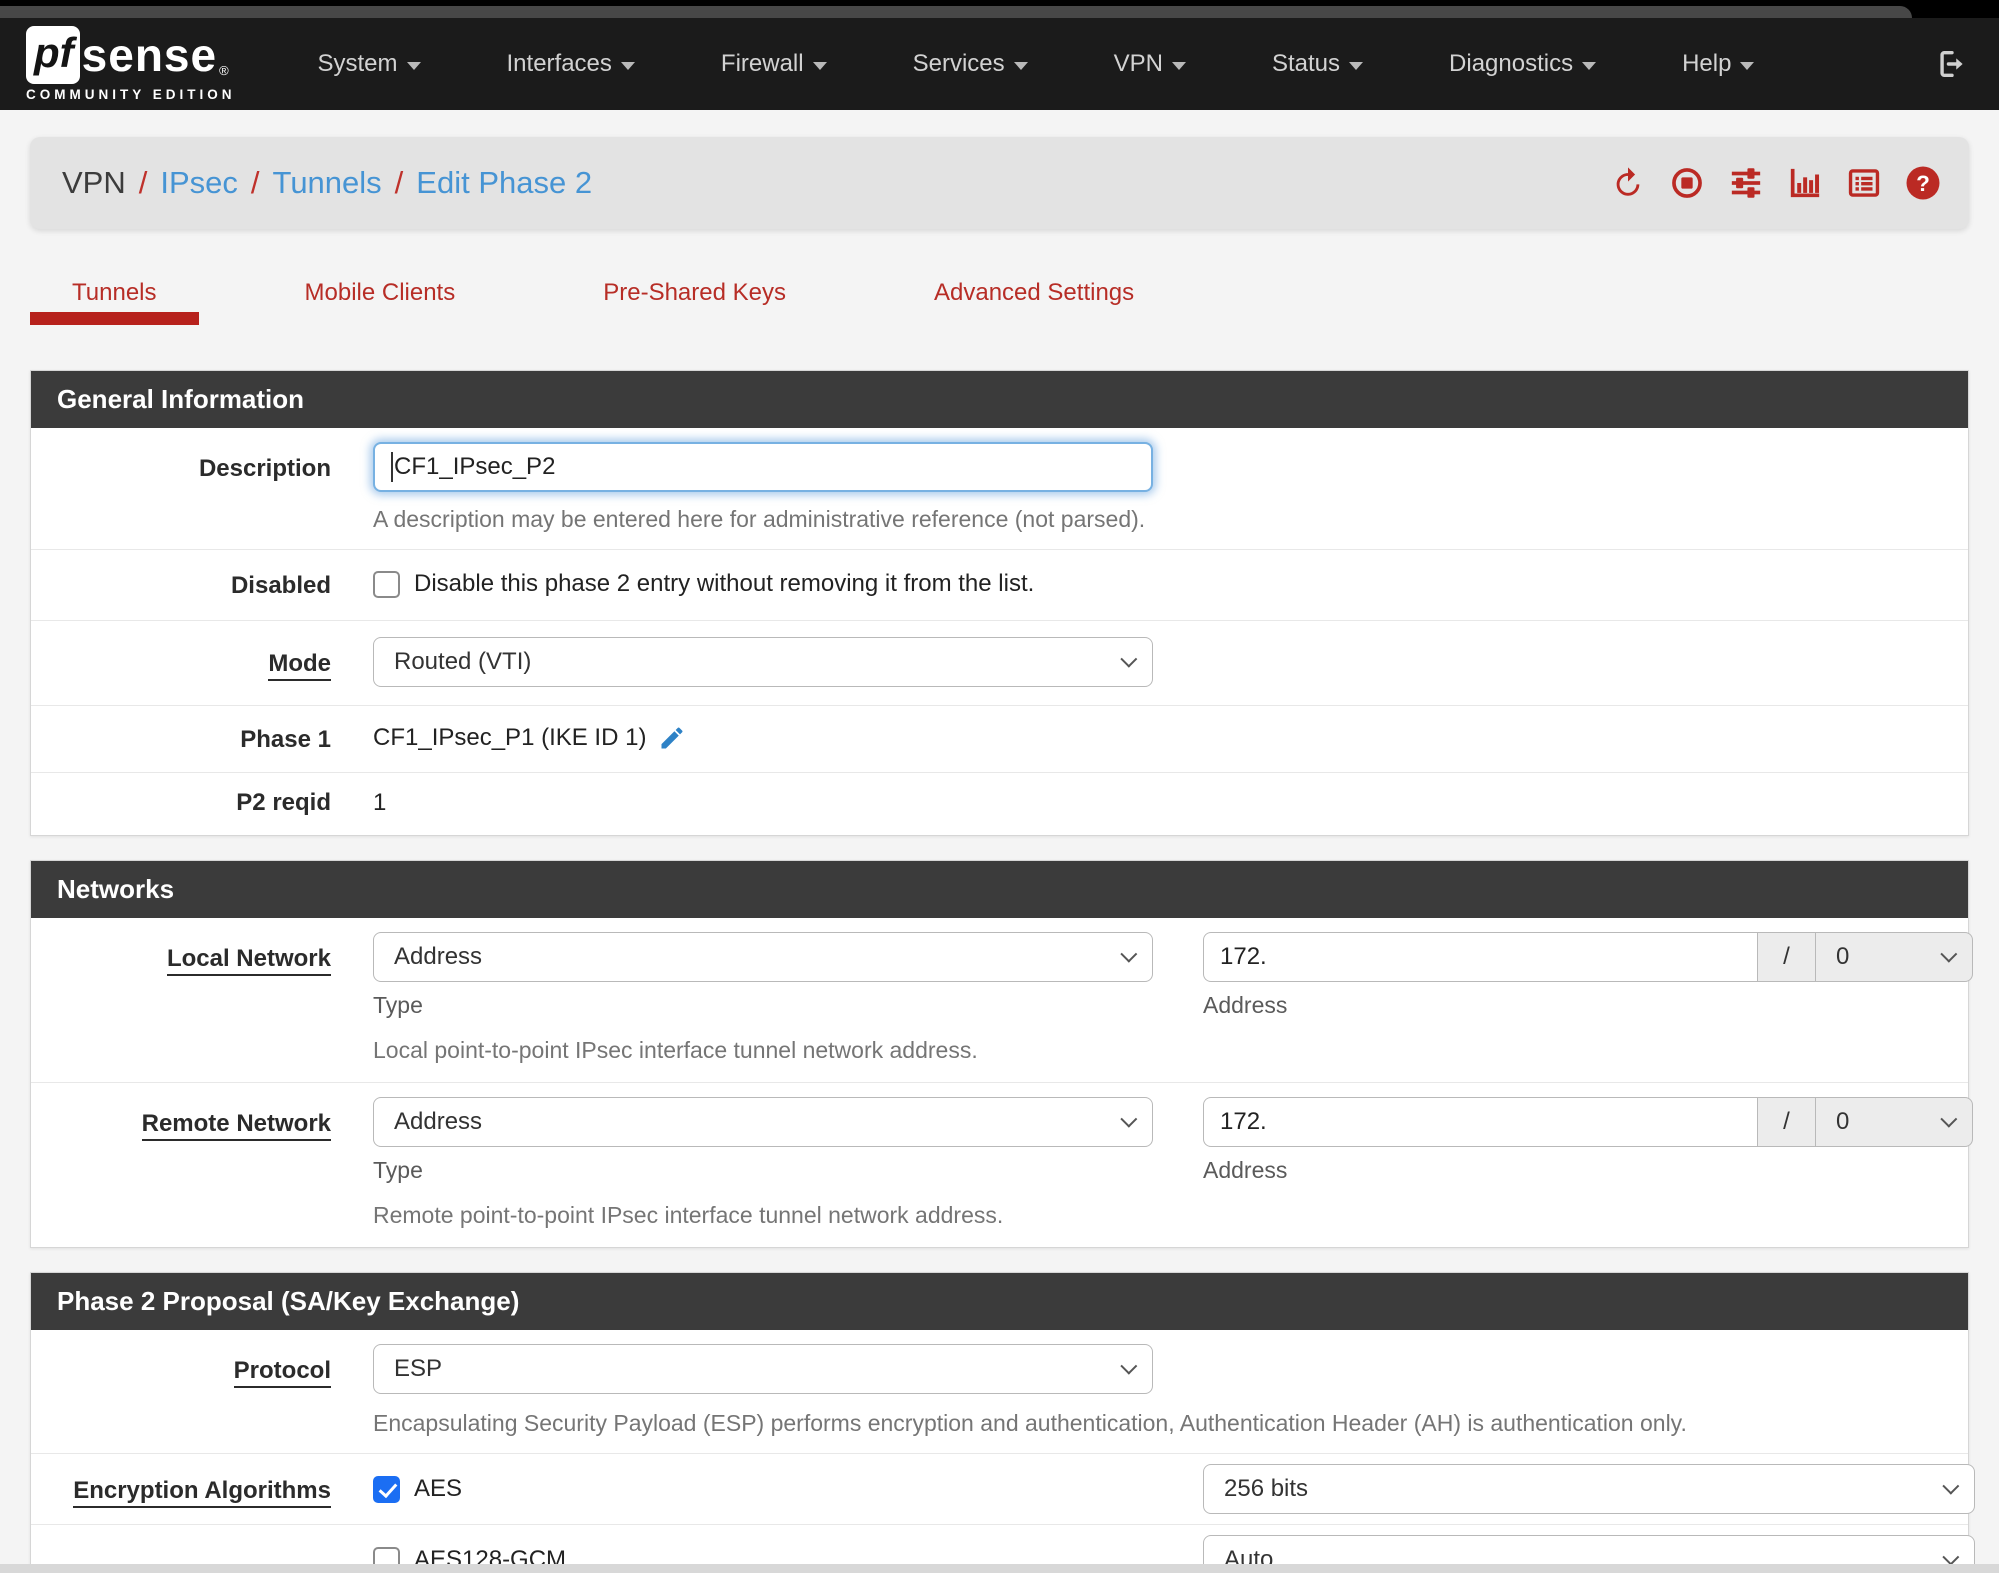 The height and width of the screenshot is (1573, 1999). What do you see at coordinates (1687, 183) in the screenshot?
I see `stop-service-icon` at bounding box center [1687, 183].